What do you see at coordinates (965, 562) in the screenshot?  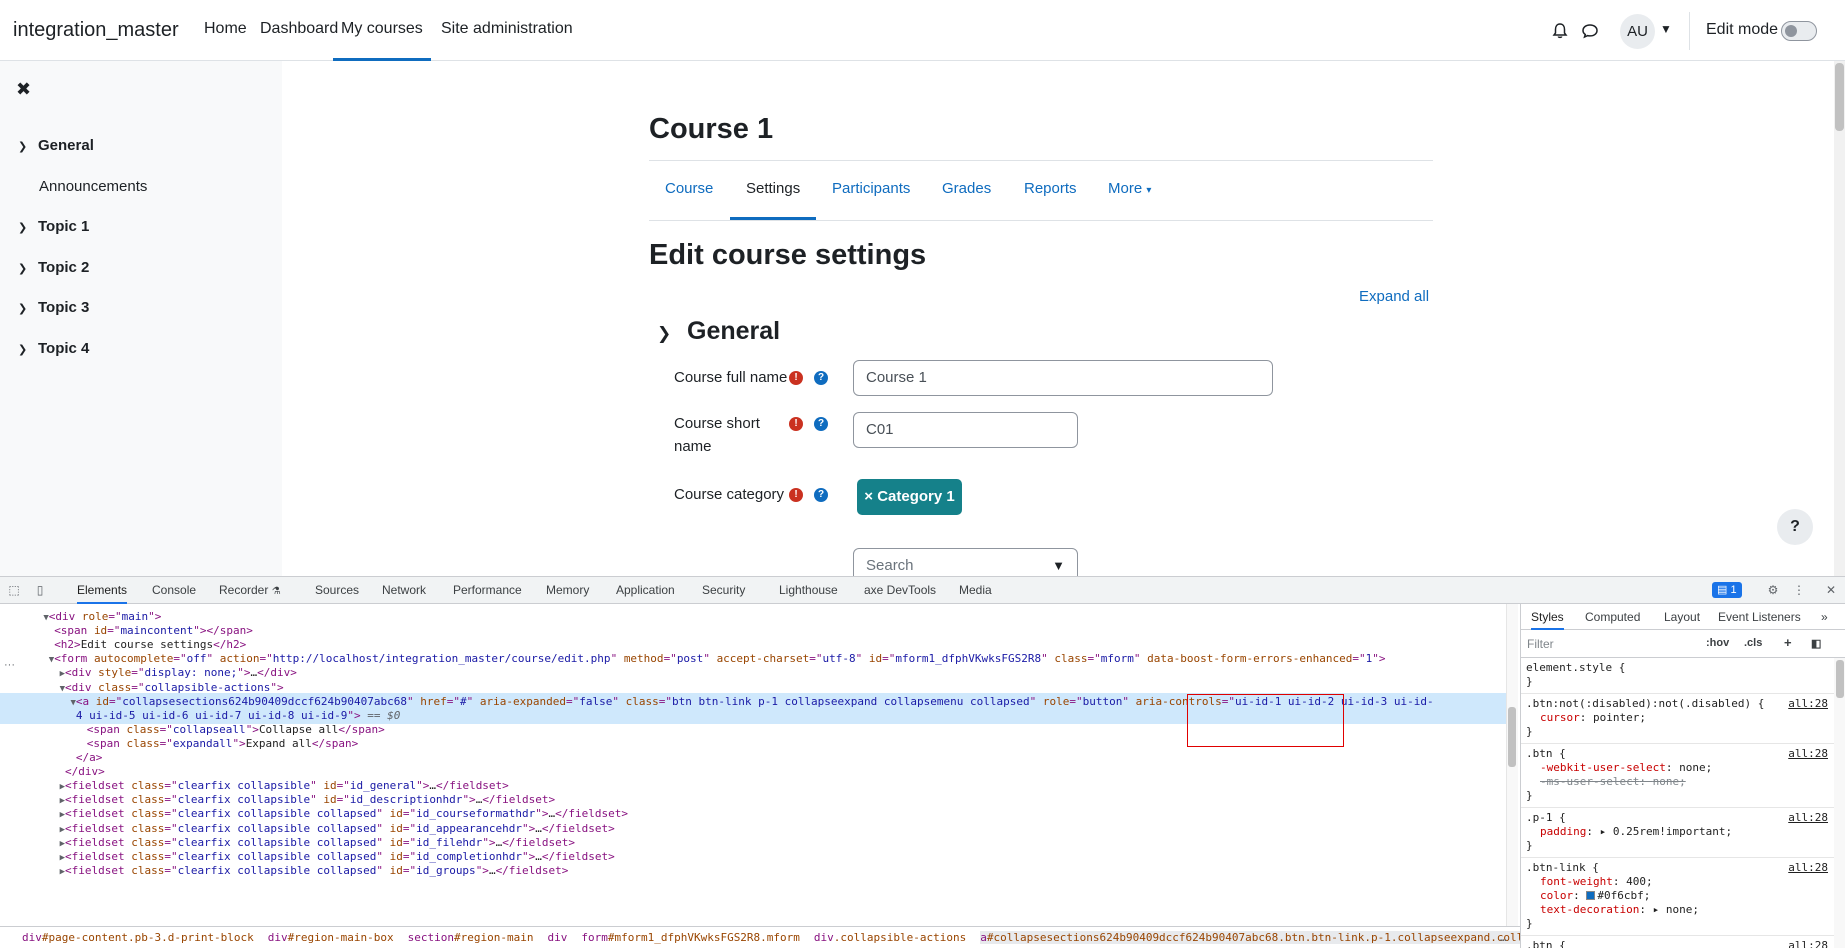 I see `category-search-select: Search ▼` at bounding box center [965, 562].